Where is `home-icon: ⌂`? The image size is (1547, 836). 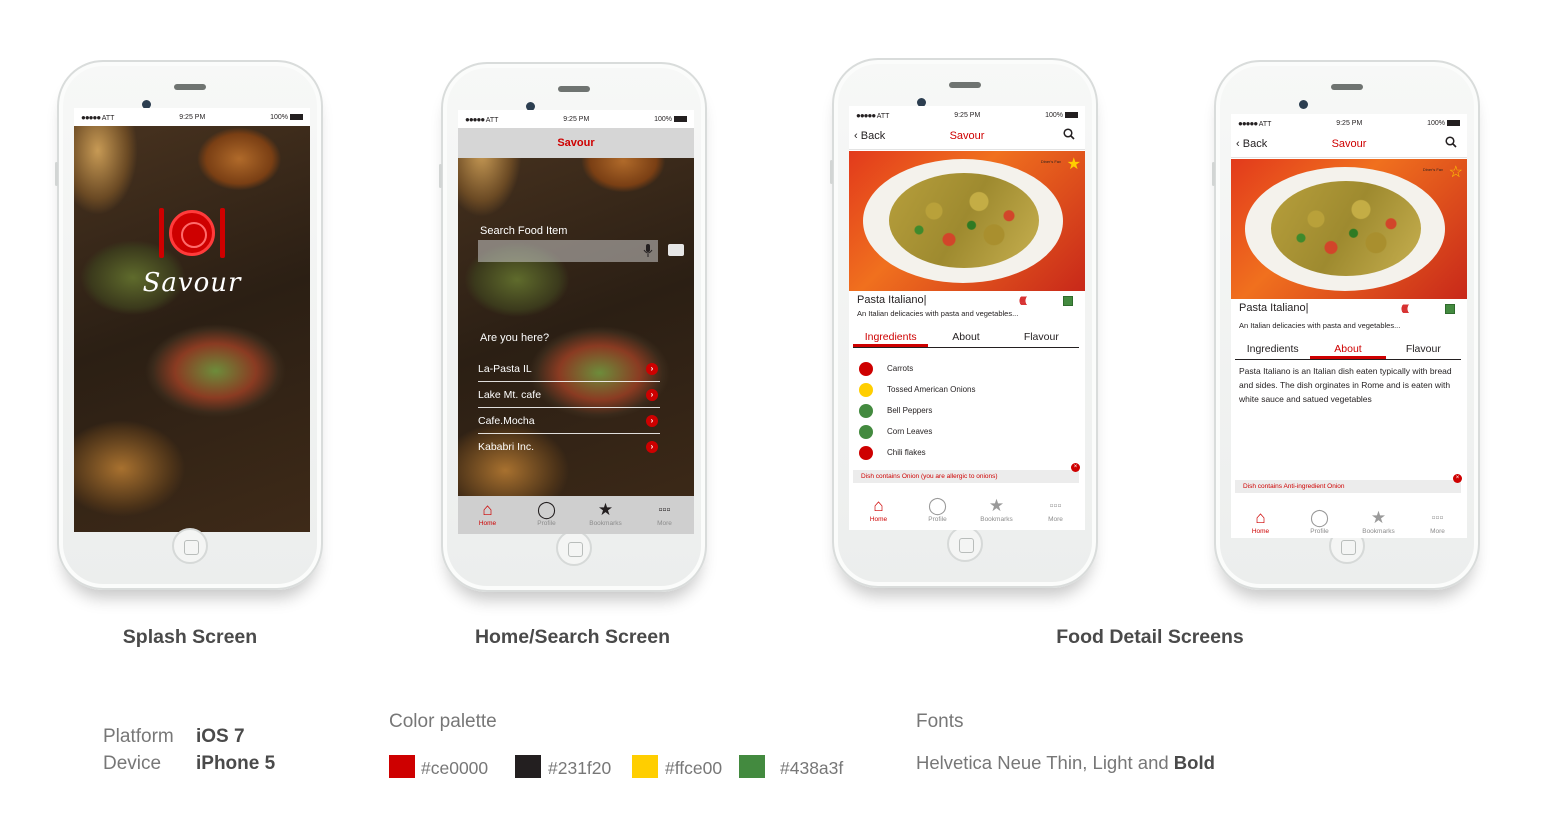 home-icon: ⌂ is located at coordinates (878, 505).